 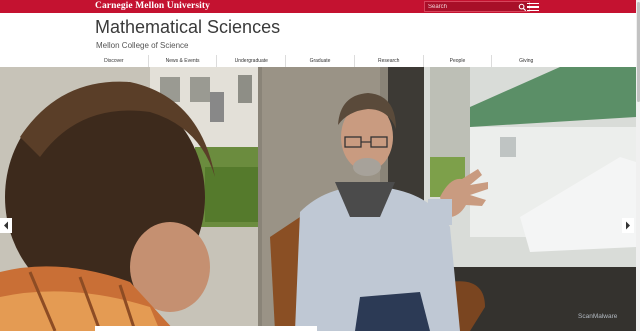 I want to click on search-input, so click(x=472, y=6).